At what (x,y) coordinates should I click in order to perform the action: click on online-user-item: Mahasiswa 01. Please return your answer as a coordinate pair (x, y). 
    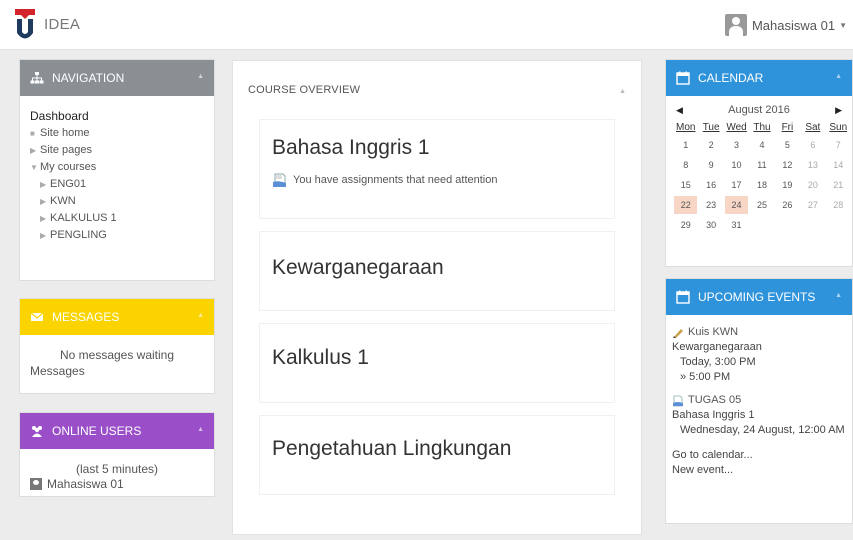
    Looking at the image, I should click on (117, 484).